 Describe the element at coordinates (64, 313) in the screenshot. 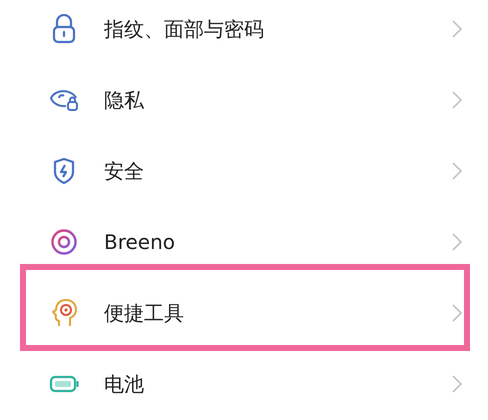

I see `head-target-icon` at that location.